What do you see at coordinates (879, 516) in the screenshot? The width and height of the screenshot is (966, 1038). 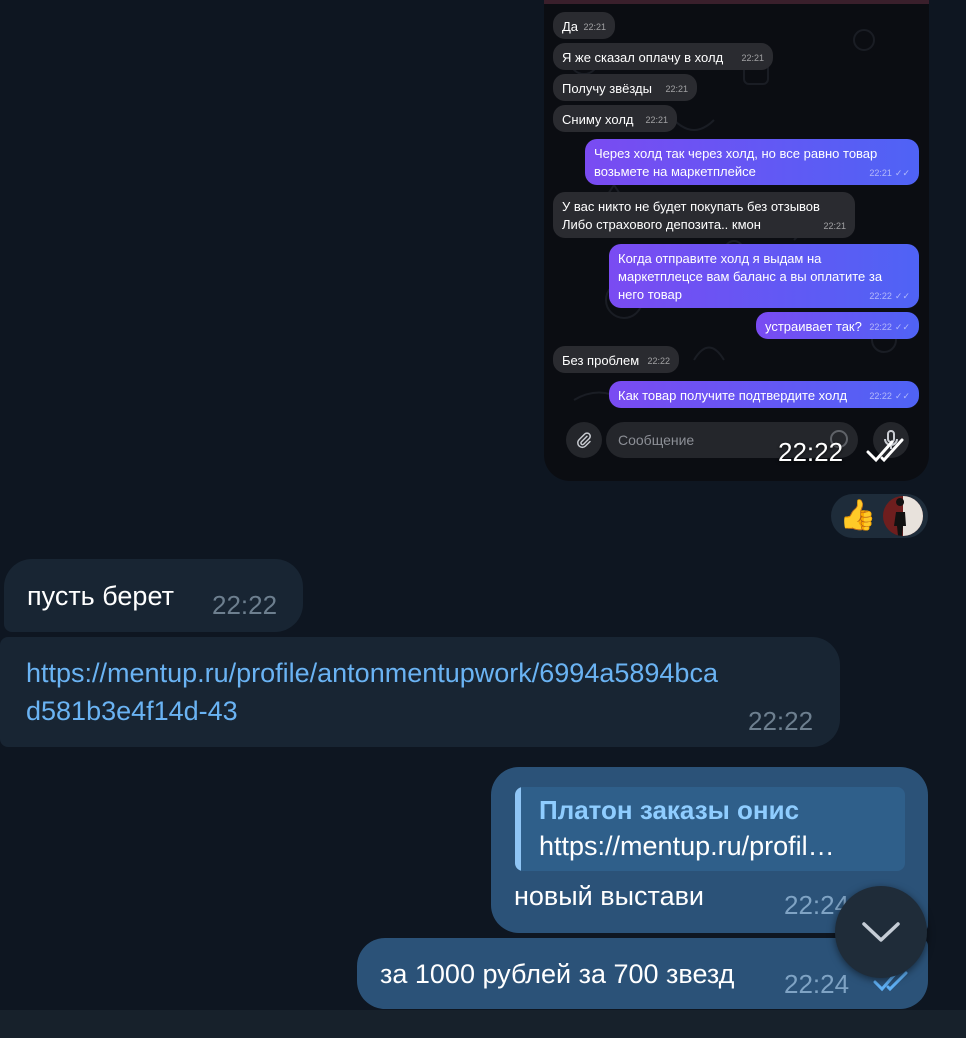 I see `message-reactions: 👍` at bounding box center [879, 516].